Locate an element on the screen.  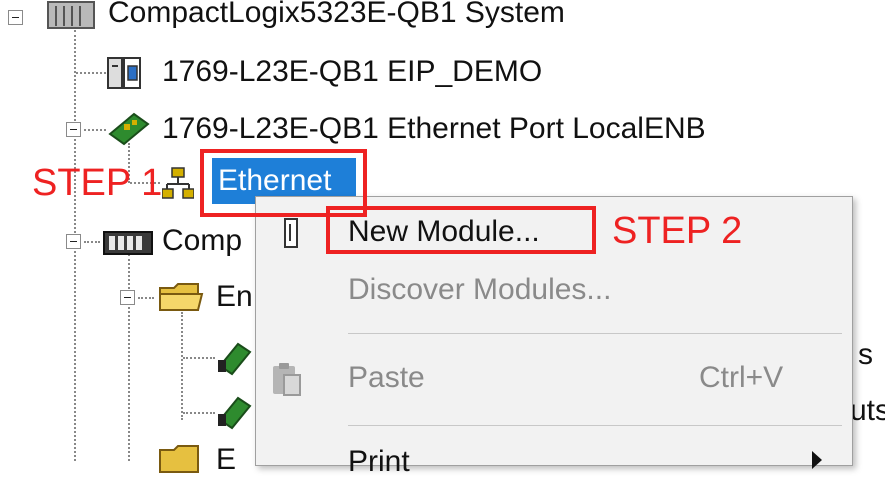
menu-label-print: Print is located at coordinates (379, 461).